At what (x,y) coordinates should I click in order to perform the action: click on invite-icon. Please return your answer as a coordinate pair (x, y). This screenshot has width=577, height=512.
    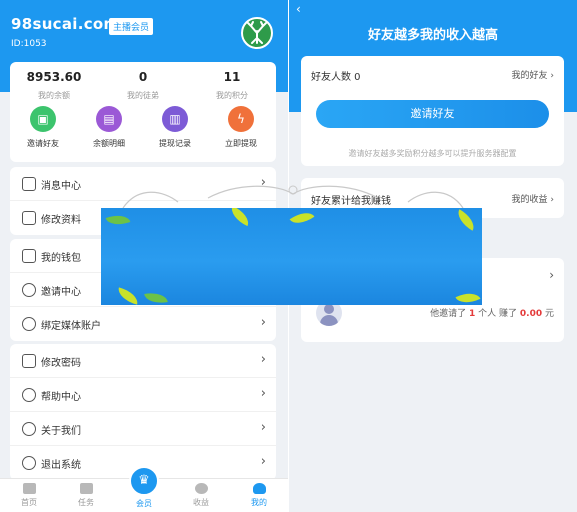
    Looking at the image, I should click on (29, 290).